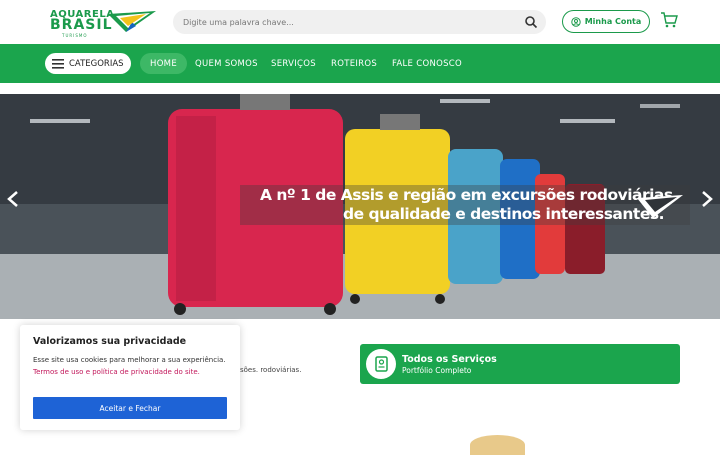 The height and width of the screenshot is (455, 720). Describe the element at coordinates (669, 20) in the screenshot. I see `cart-icon` at that location.